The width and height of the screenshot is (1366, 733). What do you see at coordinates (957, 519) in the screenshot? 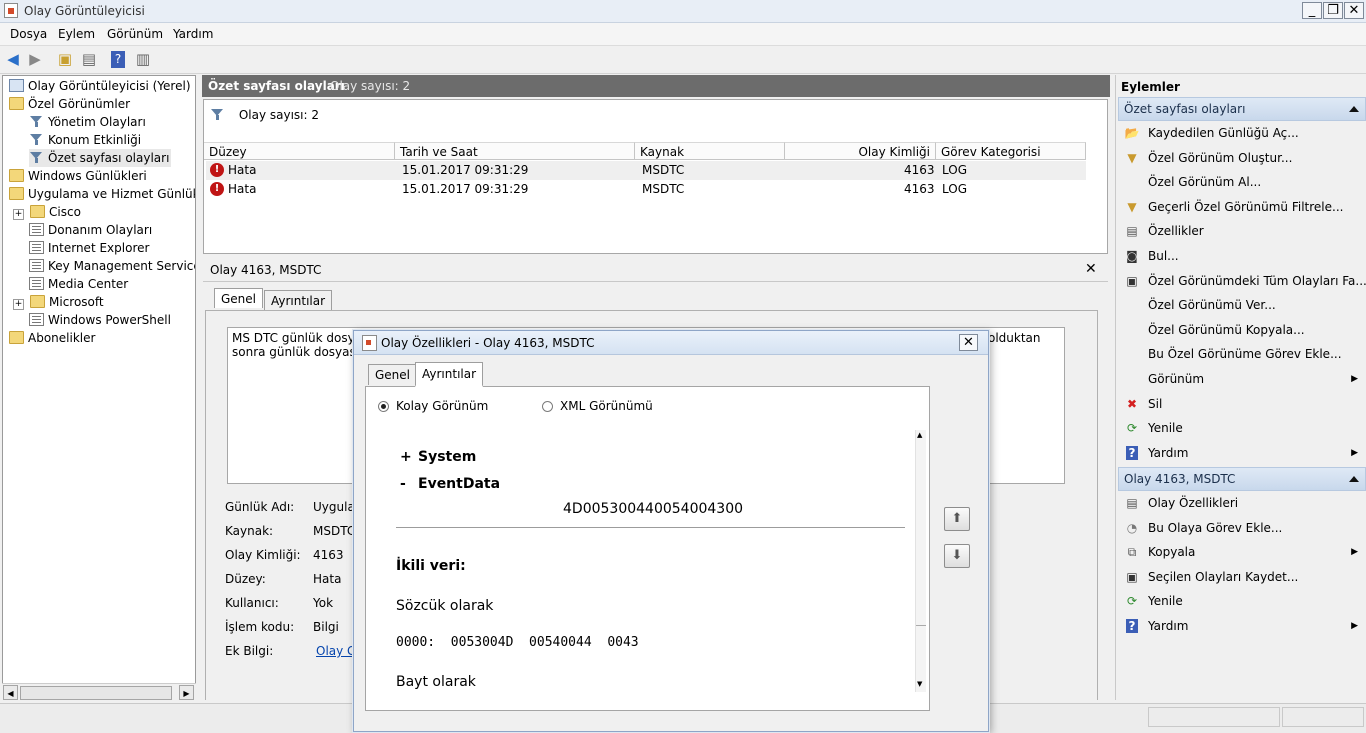
I see `previous-event-button: ⬆` at bounding box center [957, 519].